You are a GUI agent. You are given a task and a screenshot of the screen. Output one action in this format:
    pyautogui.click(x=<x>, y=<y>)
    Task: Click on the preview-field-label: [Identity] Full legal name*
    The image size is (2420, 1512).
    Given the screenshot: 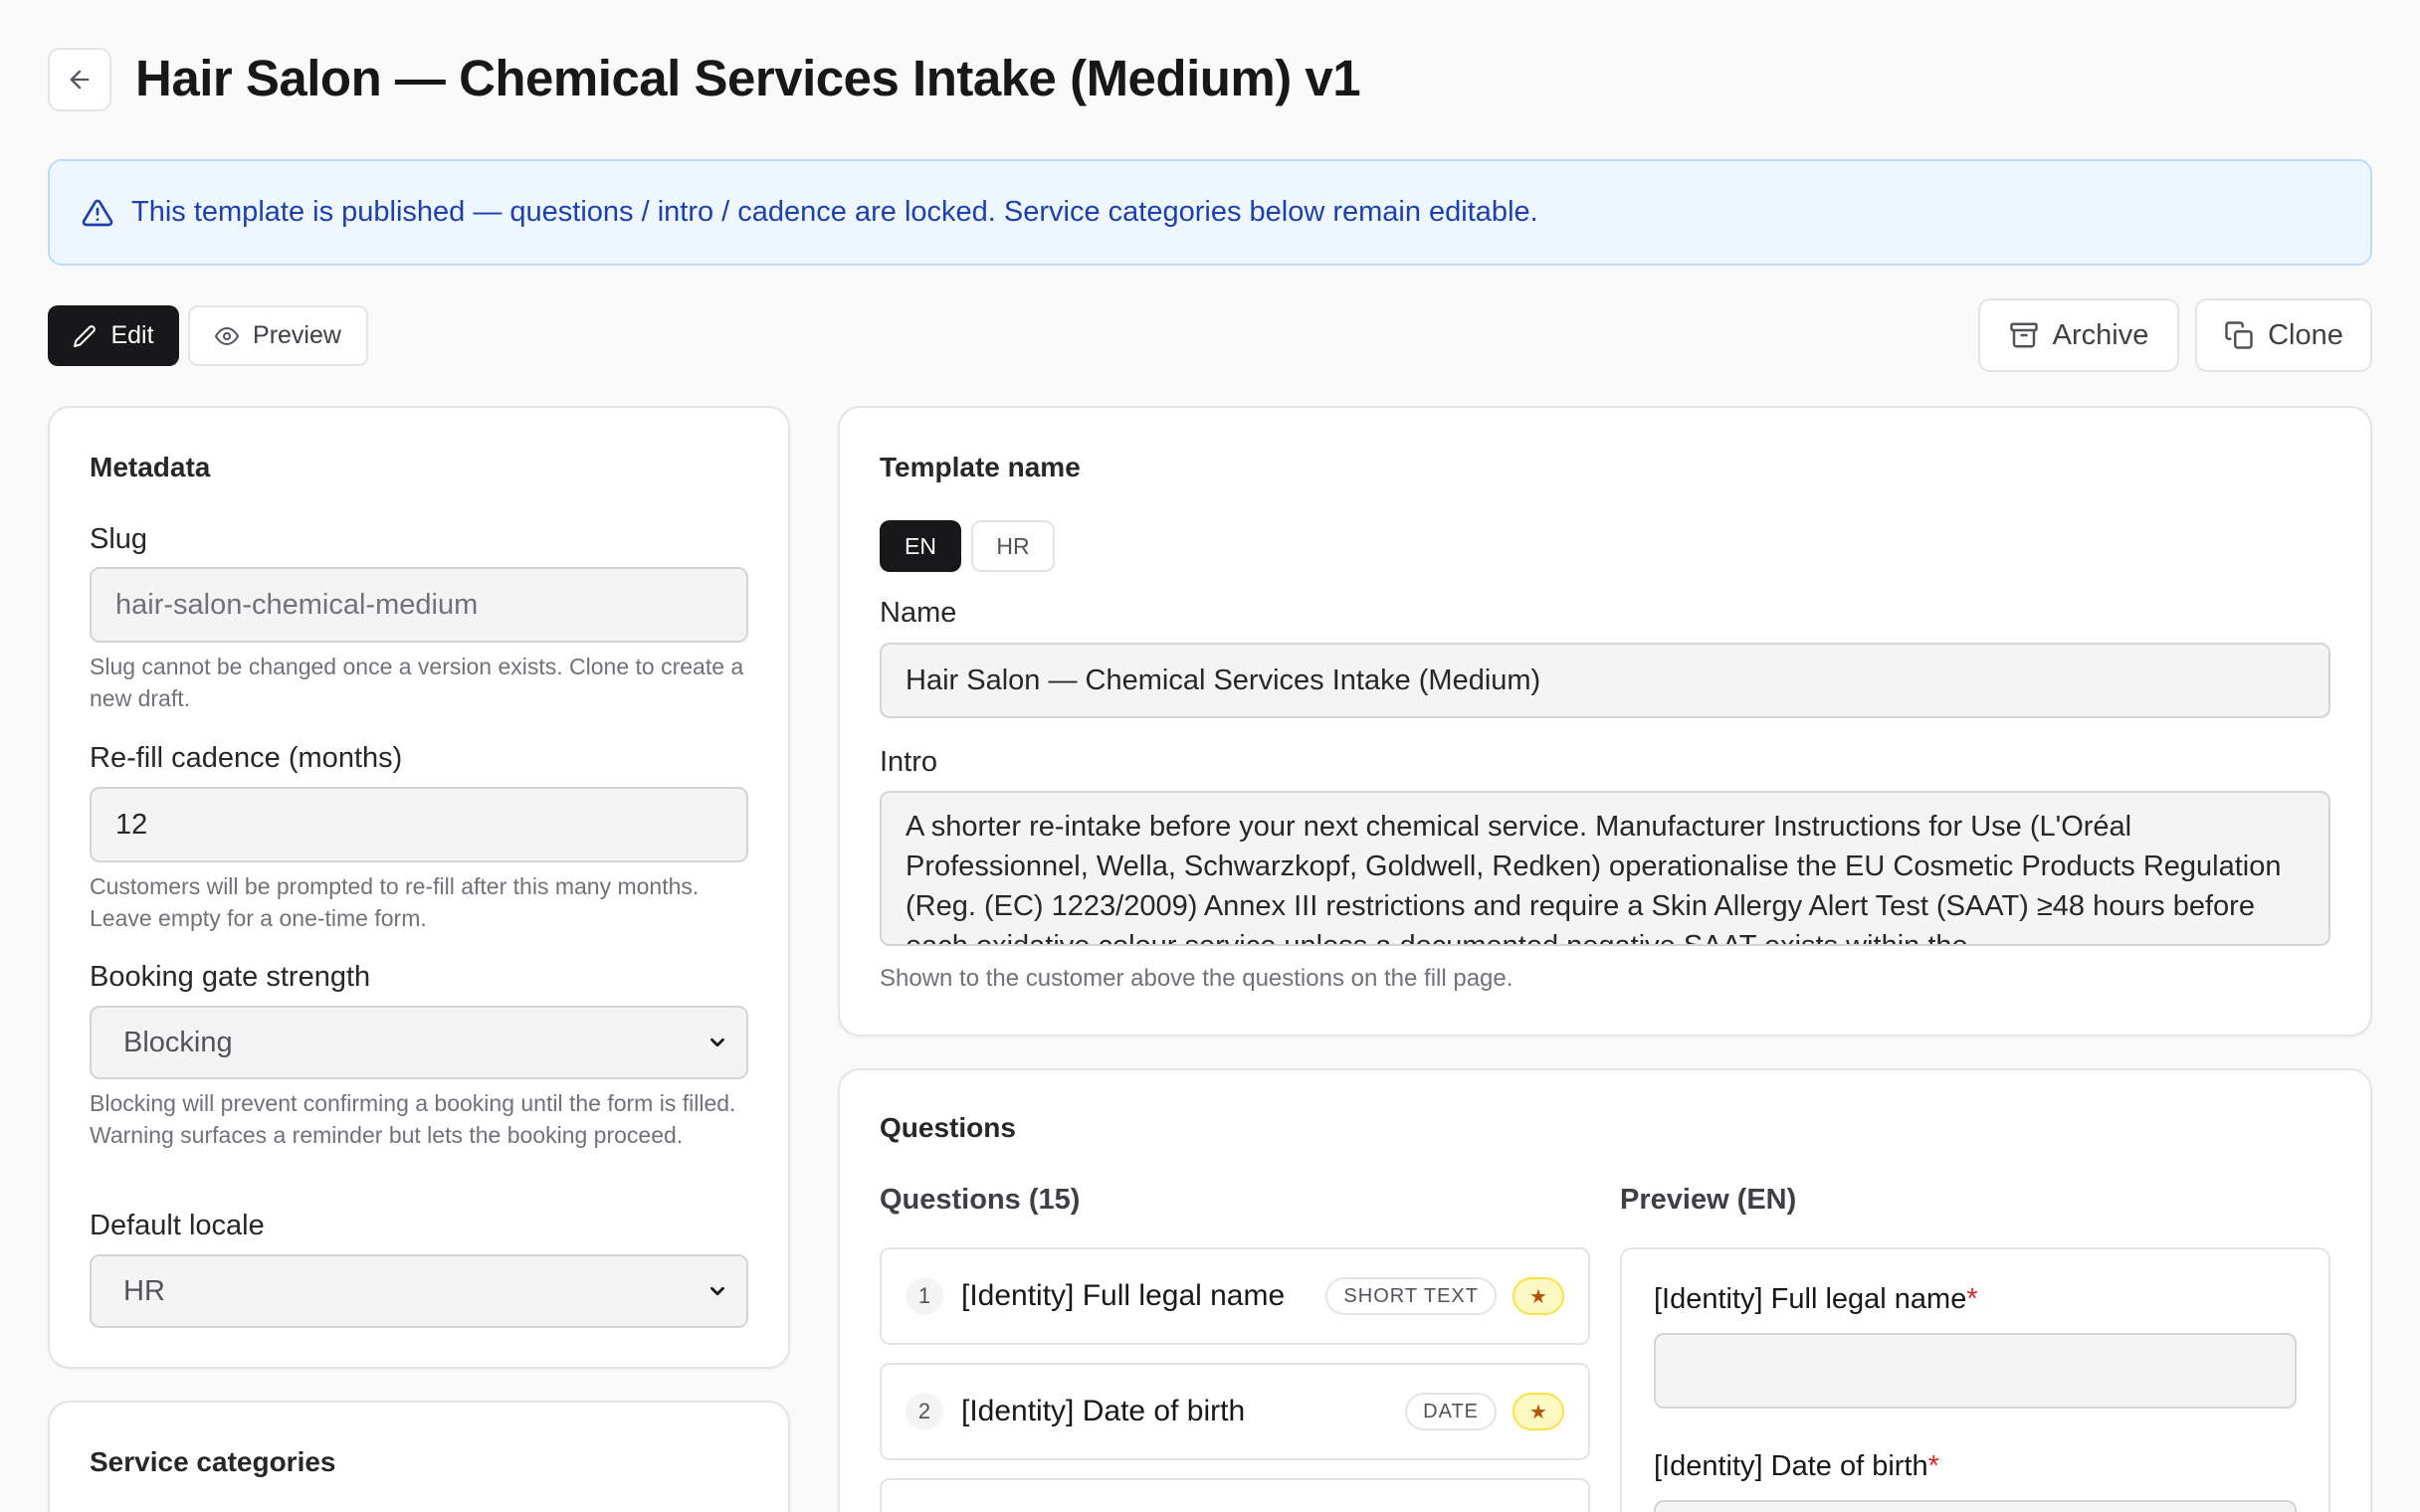 What is the action you would take?
    pyautogui.click(x=1816, y=1299)
    